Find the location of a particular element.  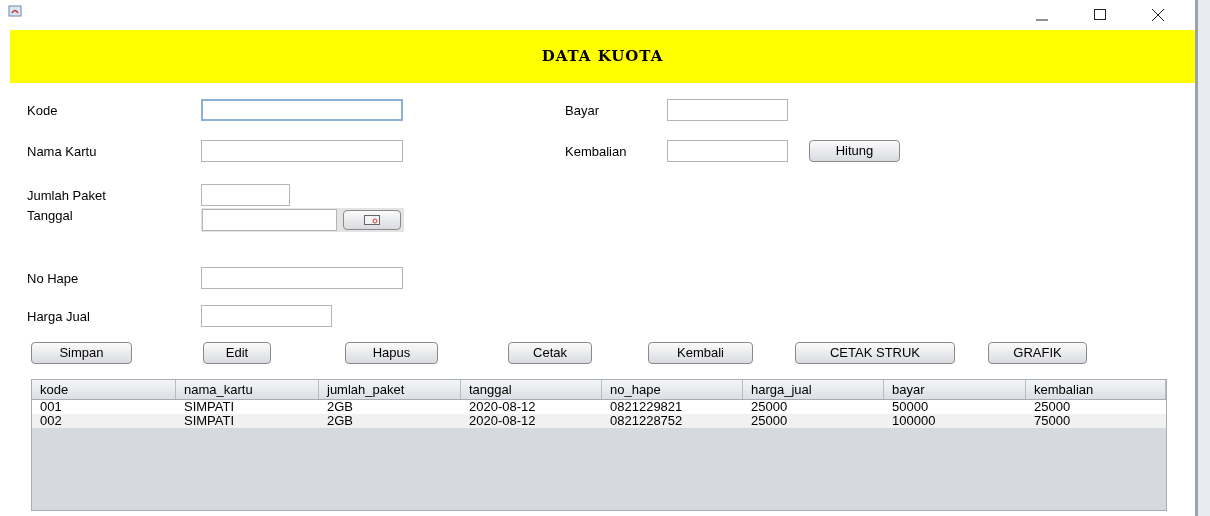

column-header: jumlah_paket is located at coordinates (390, 389).